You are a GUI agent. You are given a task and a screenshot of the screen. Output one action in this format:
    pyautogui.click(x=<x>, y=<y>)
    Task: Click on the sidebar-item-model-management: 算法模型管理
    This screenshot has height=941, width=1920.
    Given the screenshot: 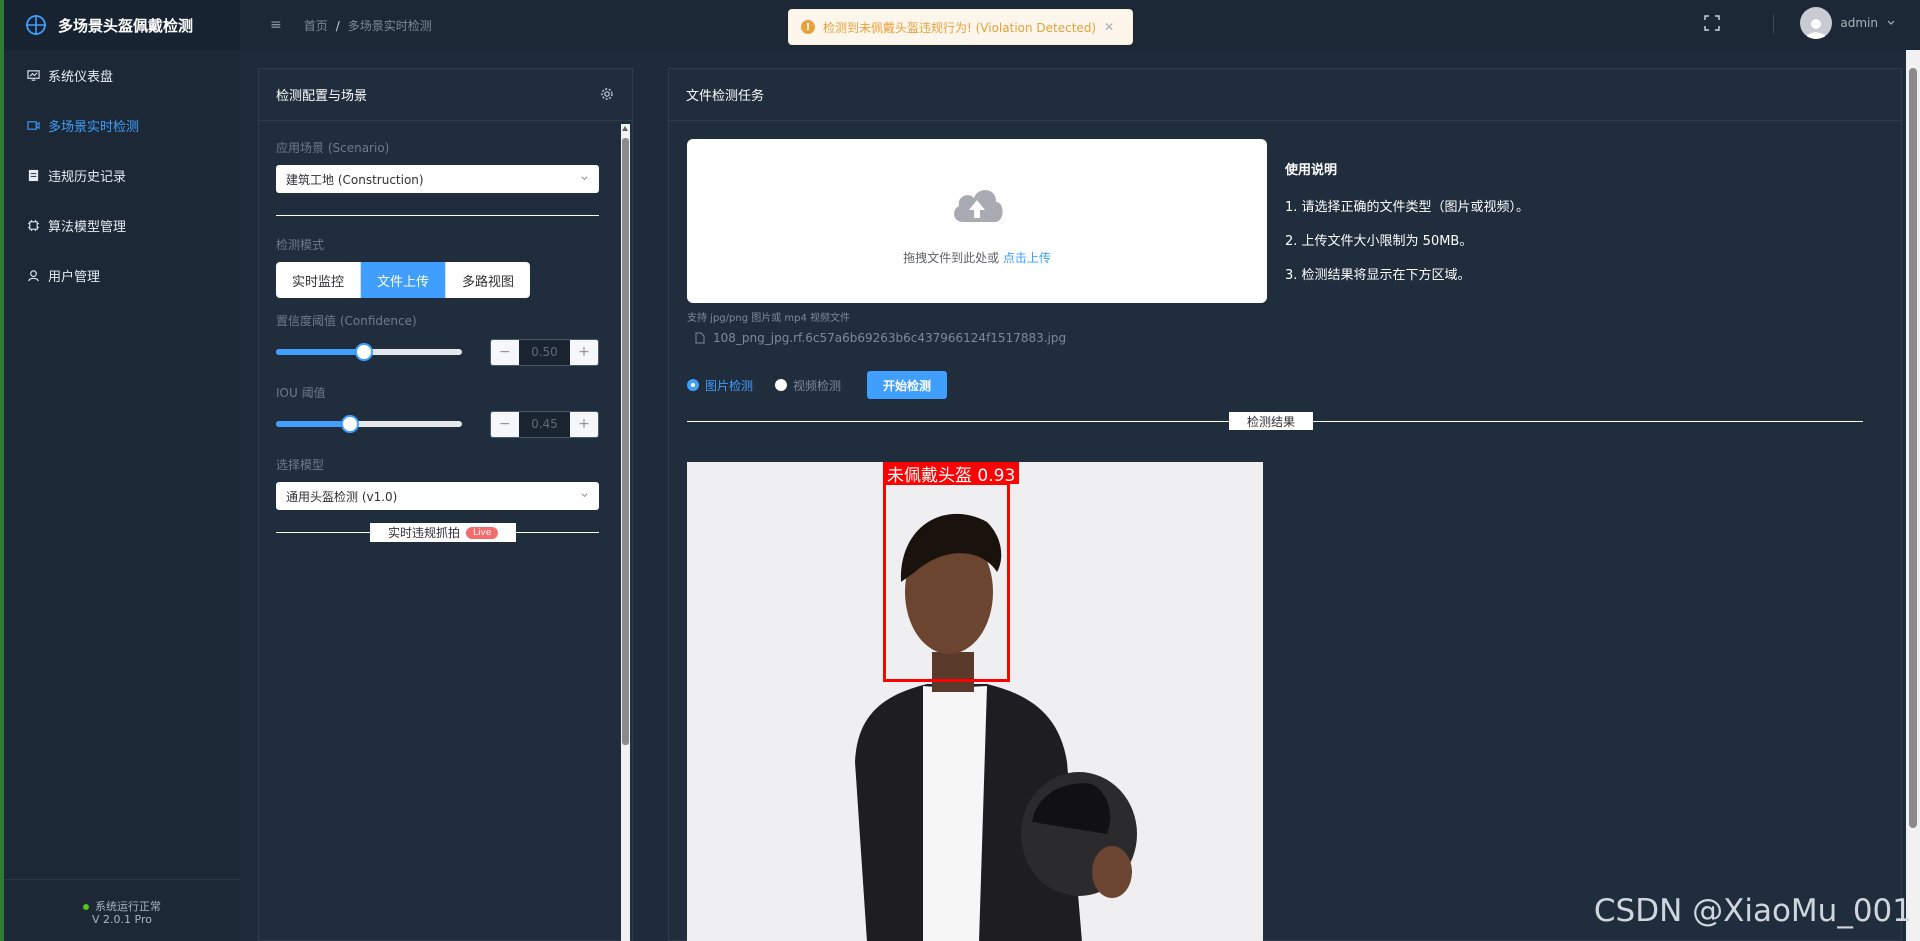 What is the action you would take?
    pyautogui.click(x=122, y=225)
    